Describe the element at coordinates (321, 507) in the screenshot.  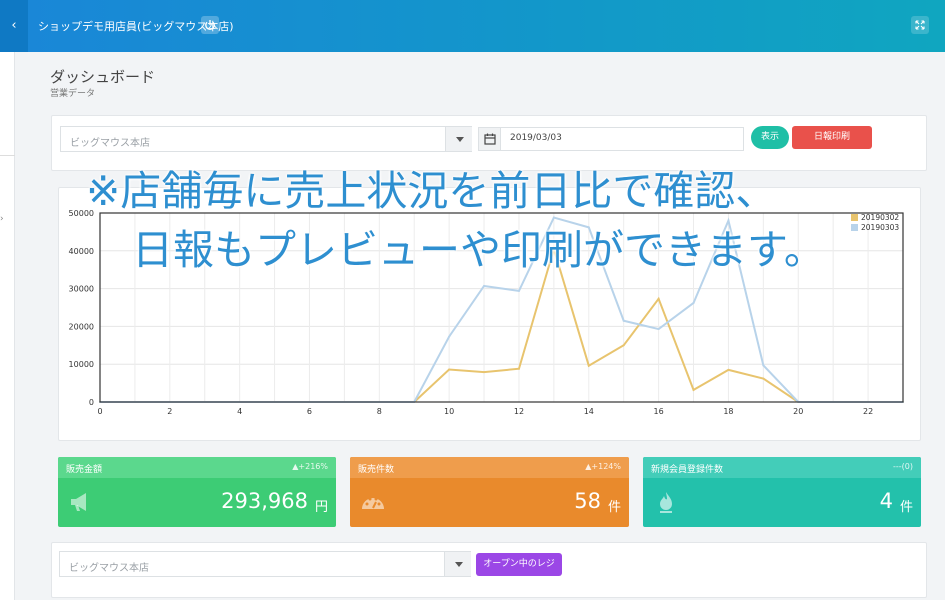
I see `stat-unit: 円` at that location.